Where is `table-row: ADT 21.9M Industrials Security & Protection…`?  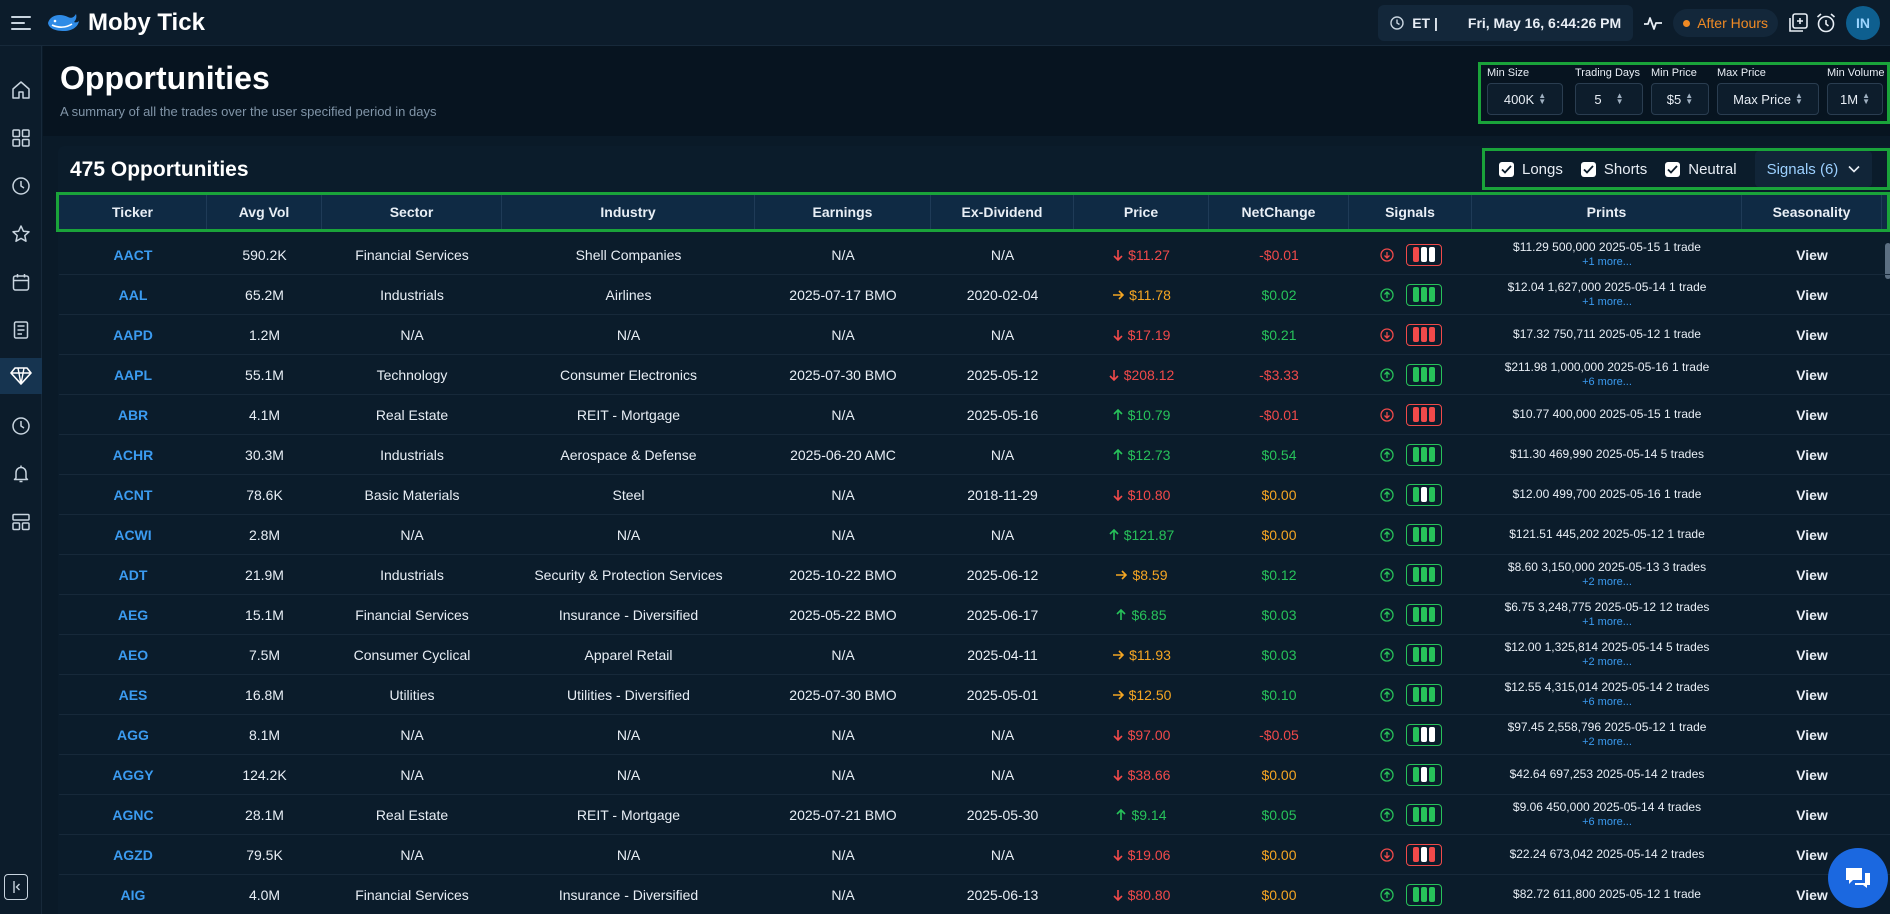 table-row: ADT 21.9M Industrials Security & Protection… is located at coordinates (974, 575).